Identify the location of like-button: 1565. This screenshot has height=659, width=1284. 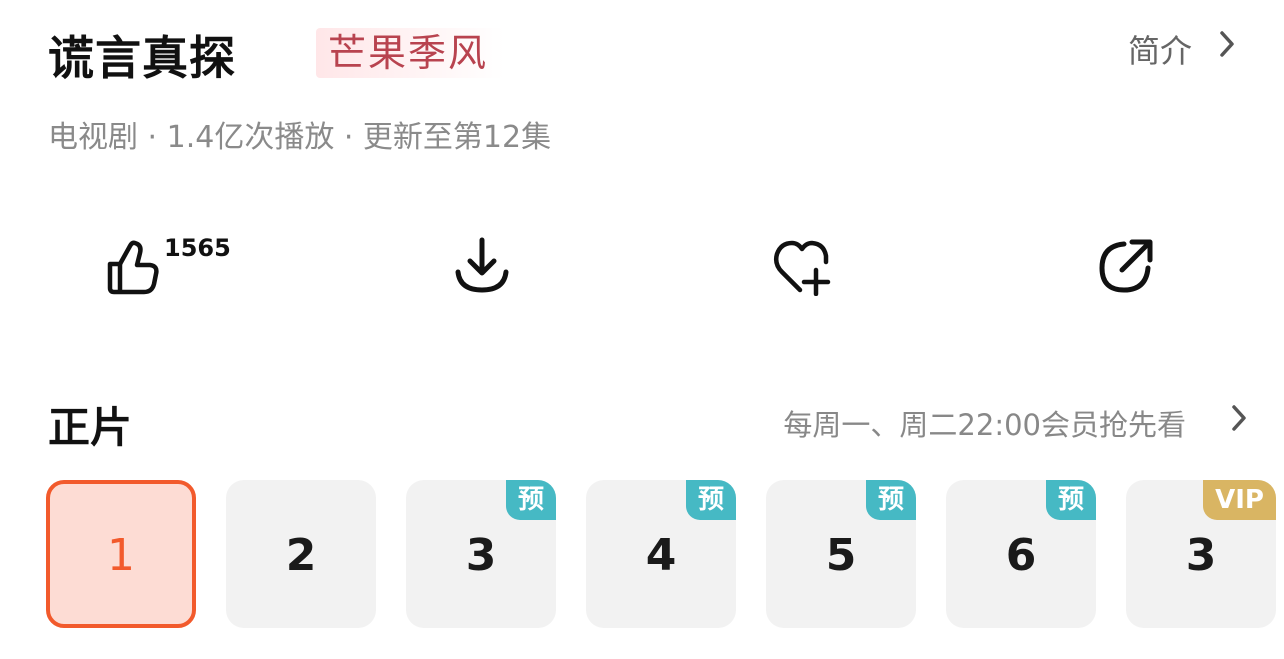
(157, 265).